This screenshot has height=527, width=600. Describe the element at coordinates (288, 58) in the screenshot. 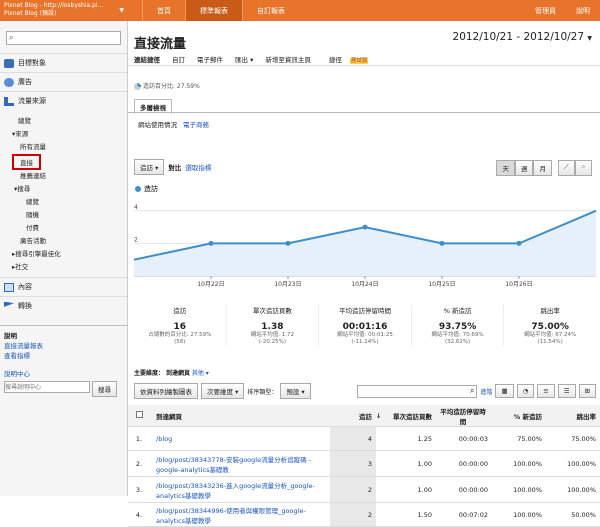

I see `add-dashboard-button: 新增至資訊主頁` at that location.